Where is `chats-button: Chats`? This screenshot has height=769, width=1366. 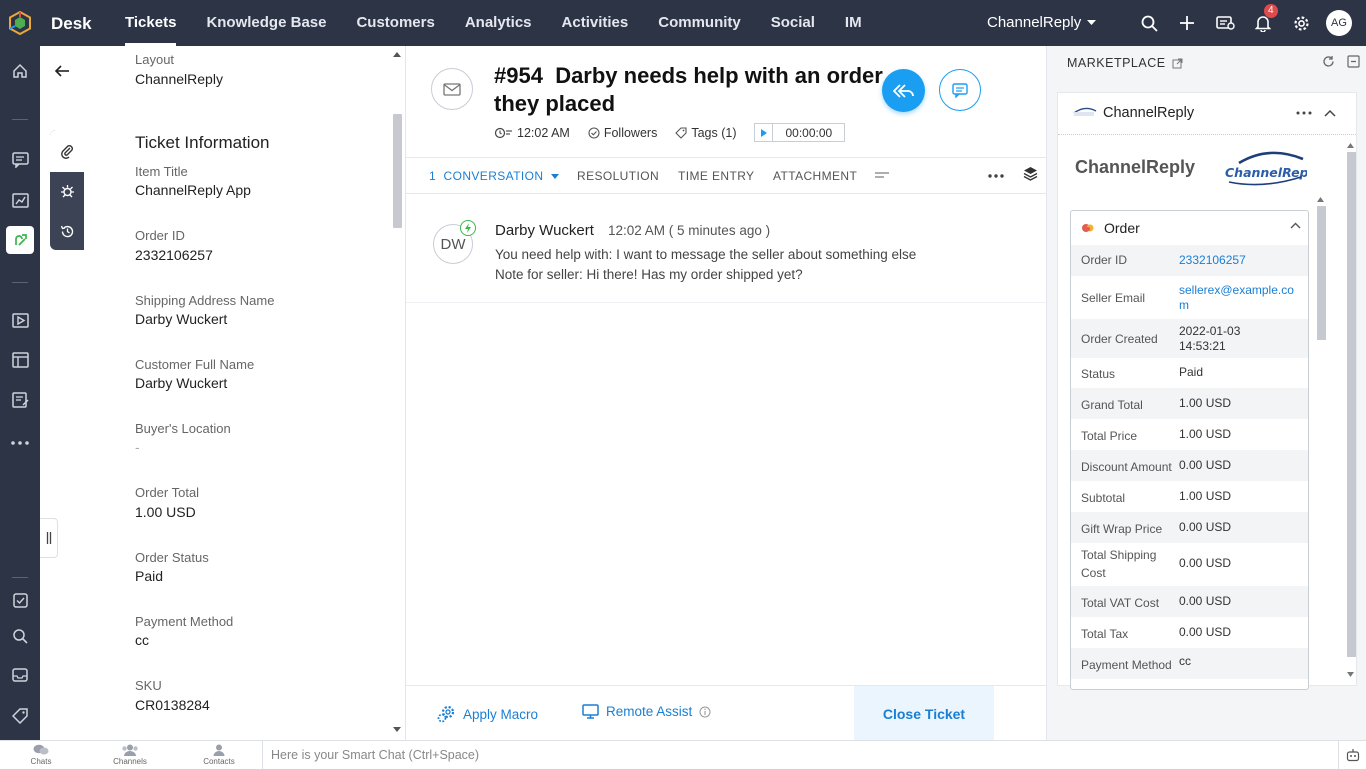 chats-button: Chats is located at coordinates (41, 755).